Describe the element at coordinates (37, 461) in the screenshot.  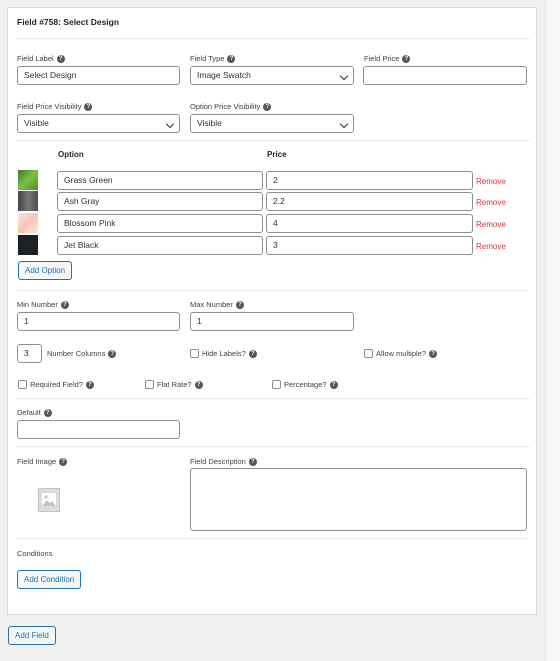
I see `field-image-text: Field Image` at that location.